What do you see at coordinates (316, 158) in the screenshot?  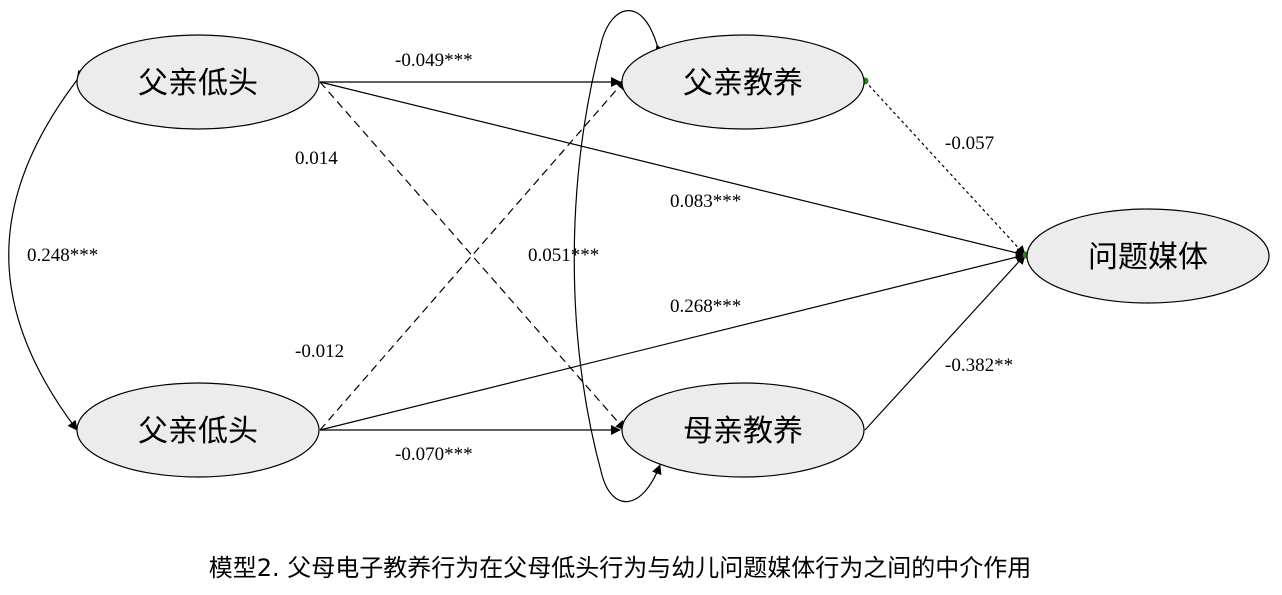 I see `coef-fp-to-mm: 0.014` at bounding box center [316, 158].